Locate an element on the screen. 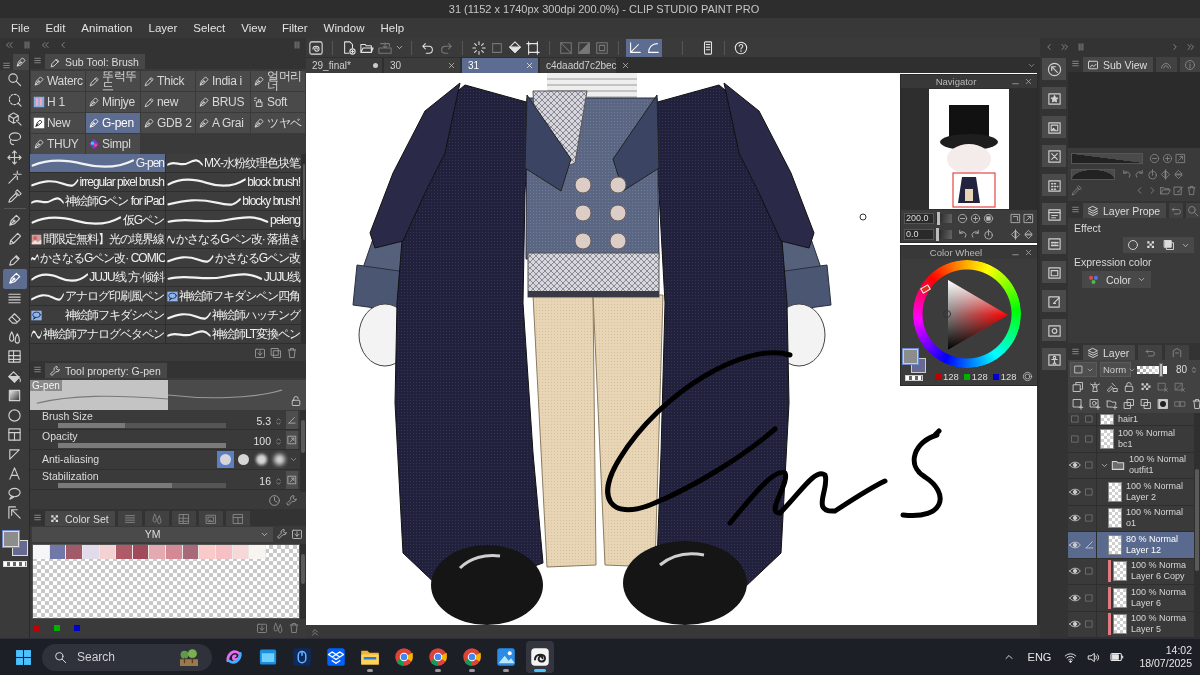 The width and height of the screenshot is (1200, 675). hue-marker-icon is located at coordinates (925, 289).